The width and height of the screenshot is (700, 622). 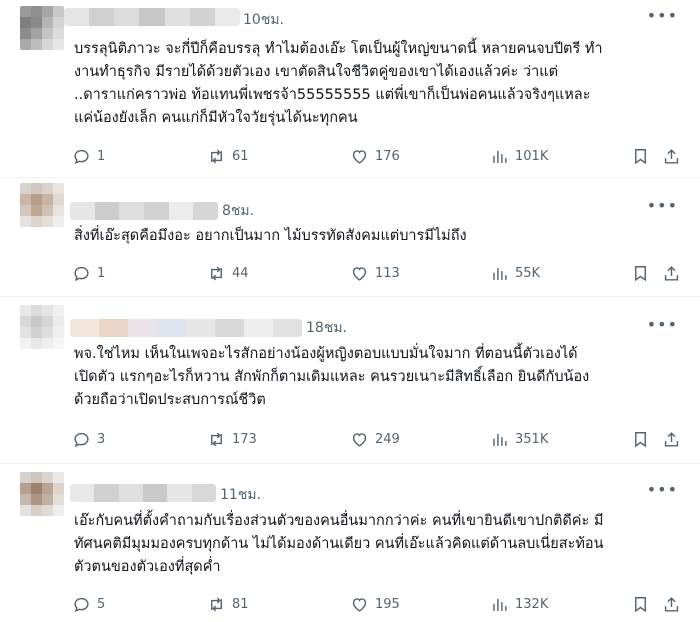 I want to click on like-count: 249, so click(x=387, y=439).